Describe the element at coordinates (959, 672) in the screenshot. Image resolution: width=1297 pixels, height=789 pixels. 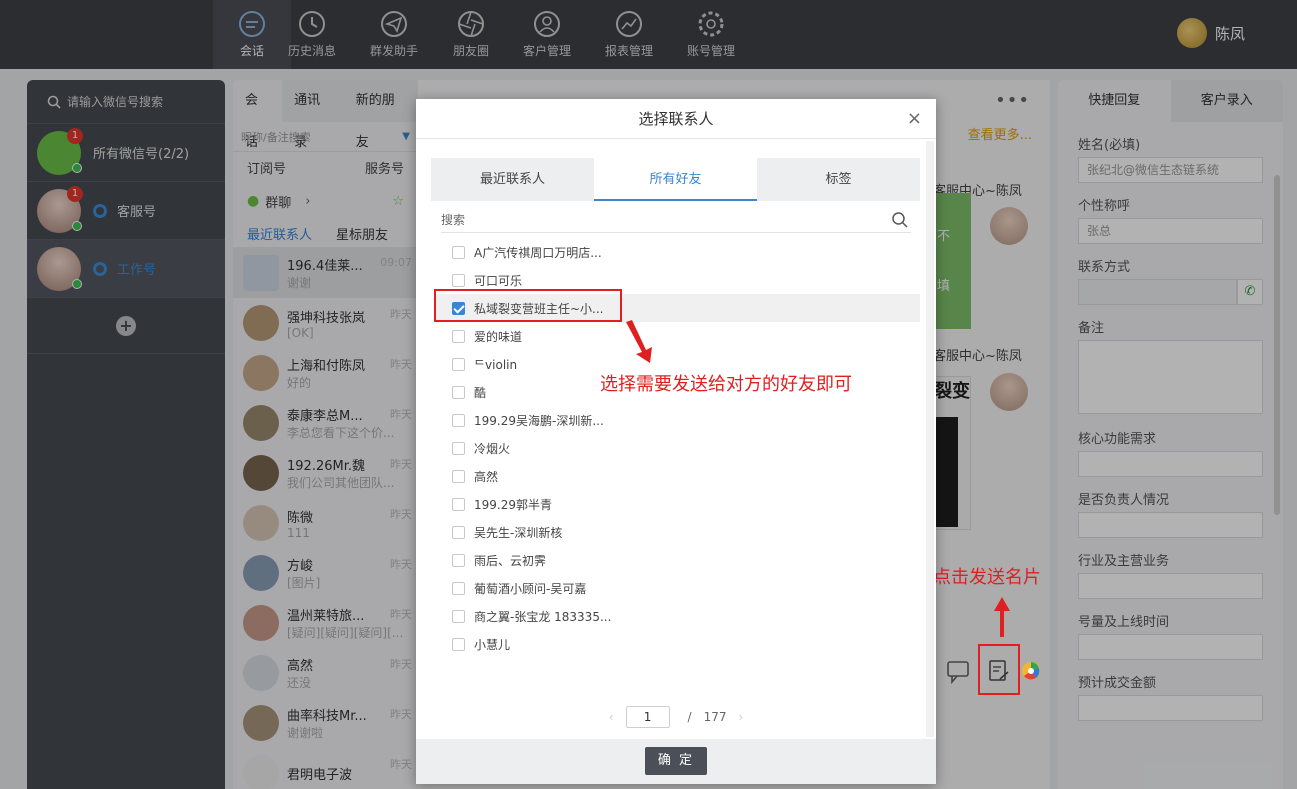
I see `message-icon` at that location.